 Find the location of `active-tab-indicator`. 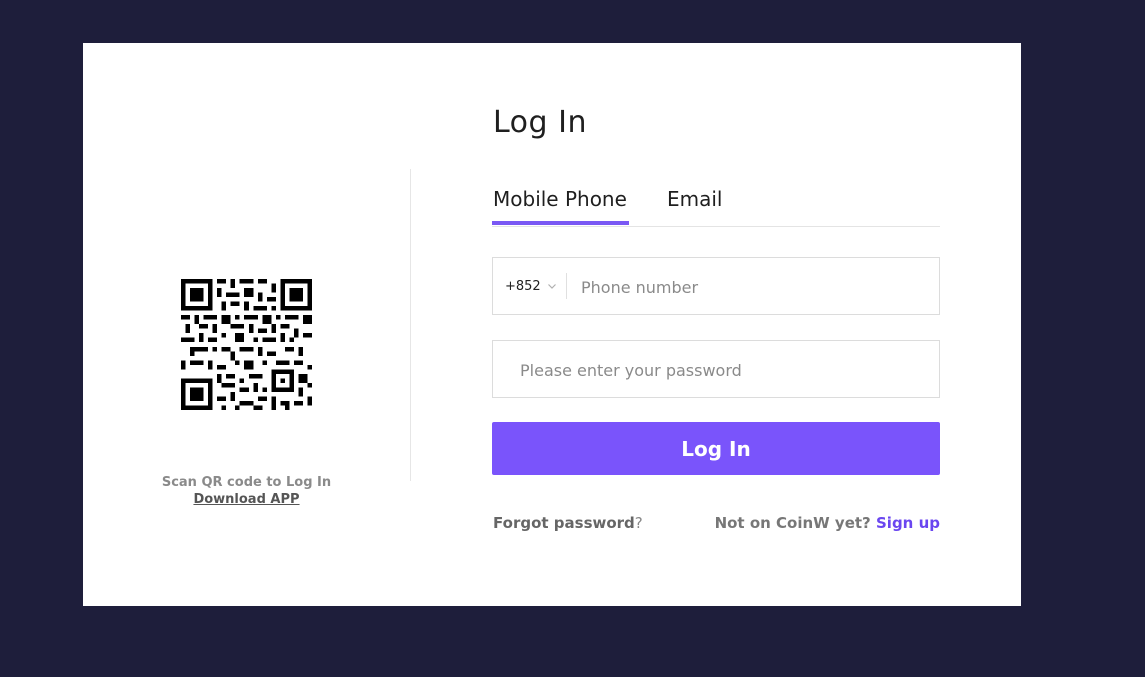

active-tab-indicator is located at coordinates (560, 223).